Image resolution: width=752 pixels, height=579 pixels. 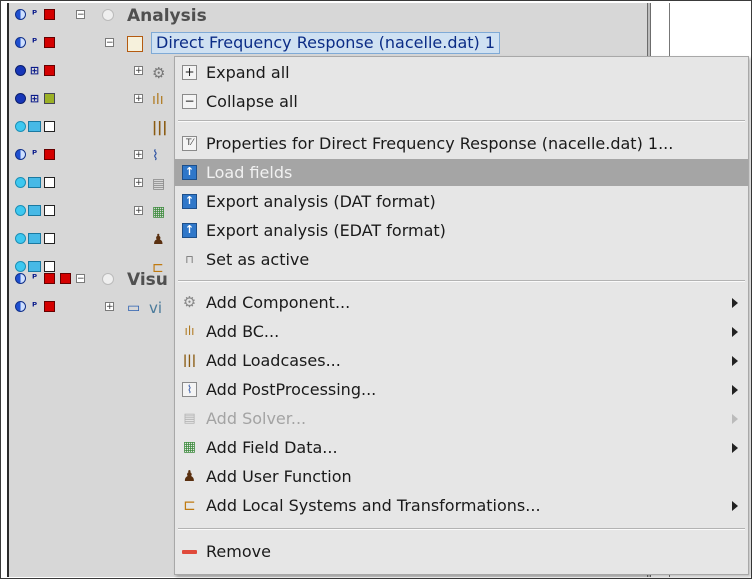 What do you see at coordinates (461, 476) in the screenshot?
I see `menu-item-add-user-function: ♟ Add User Function` at bounding box center [461, 476].